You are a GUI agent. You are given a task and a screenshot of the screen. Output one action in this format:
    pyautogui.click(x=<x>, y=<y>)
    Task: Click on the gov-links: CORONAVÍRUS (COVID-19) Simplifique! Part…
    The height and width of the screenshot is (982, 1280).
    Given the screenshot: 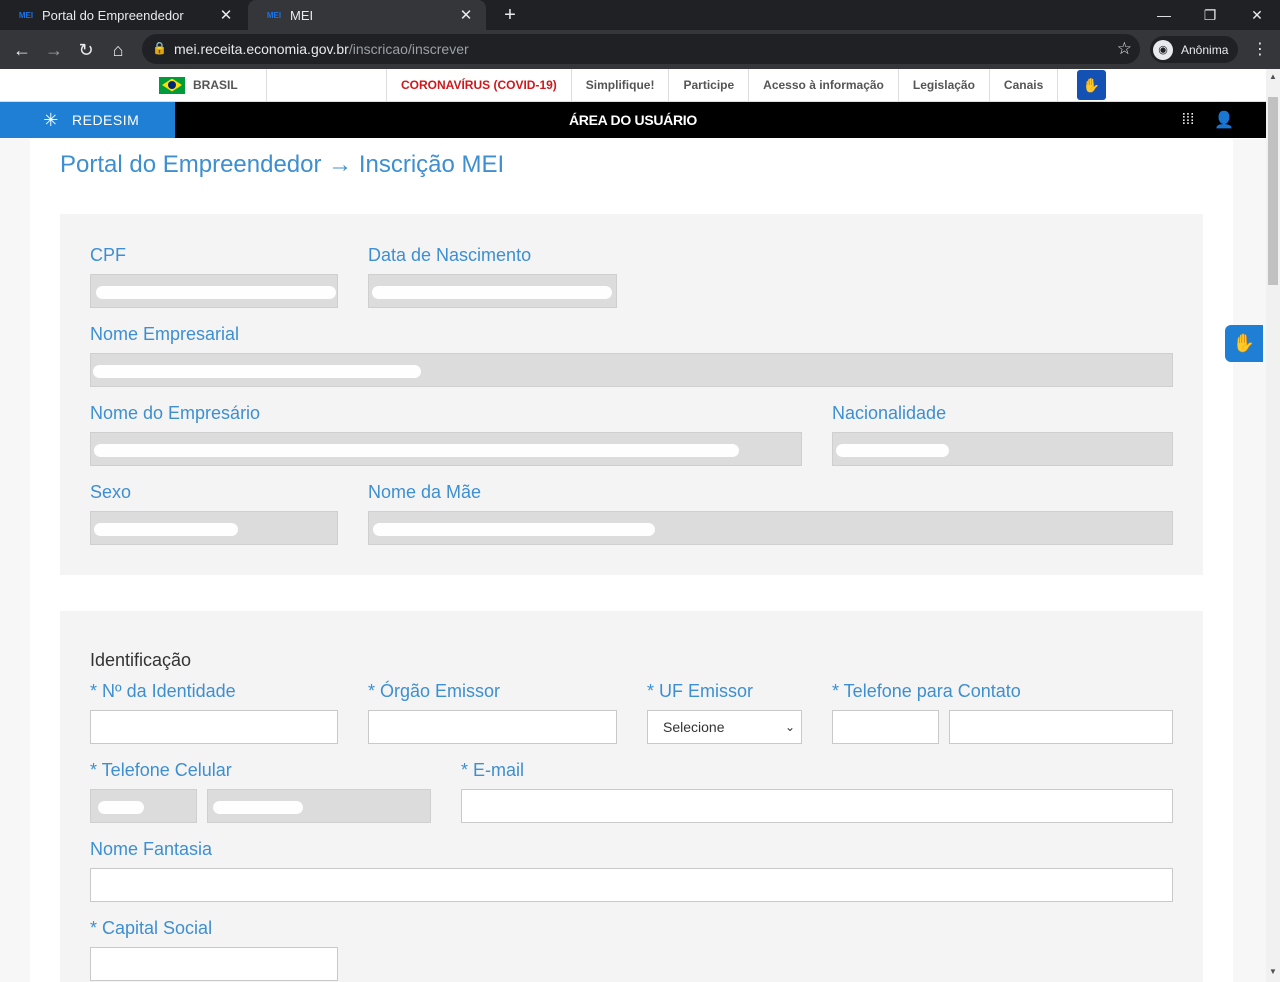 What is the action you would take?
    pyautogui.click(x=722, y=85)
    